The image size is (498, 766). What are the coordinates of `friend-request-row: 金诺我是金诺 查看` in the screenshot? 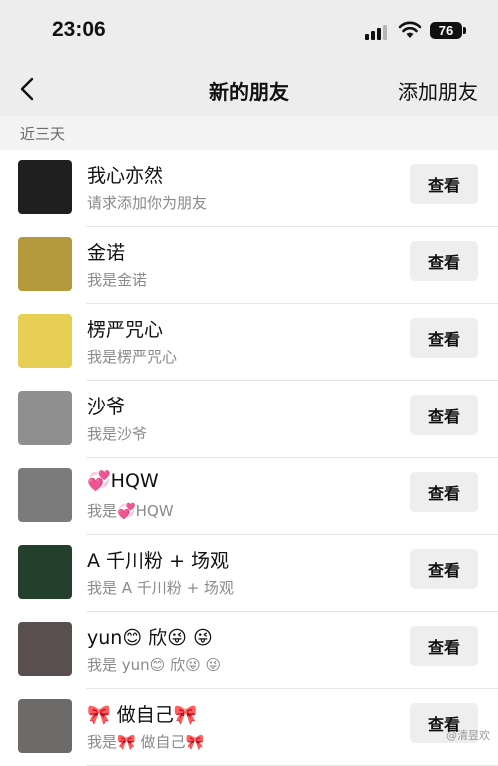 It's located at (249, 265).